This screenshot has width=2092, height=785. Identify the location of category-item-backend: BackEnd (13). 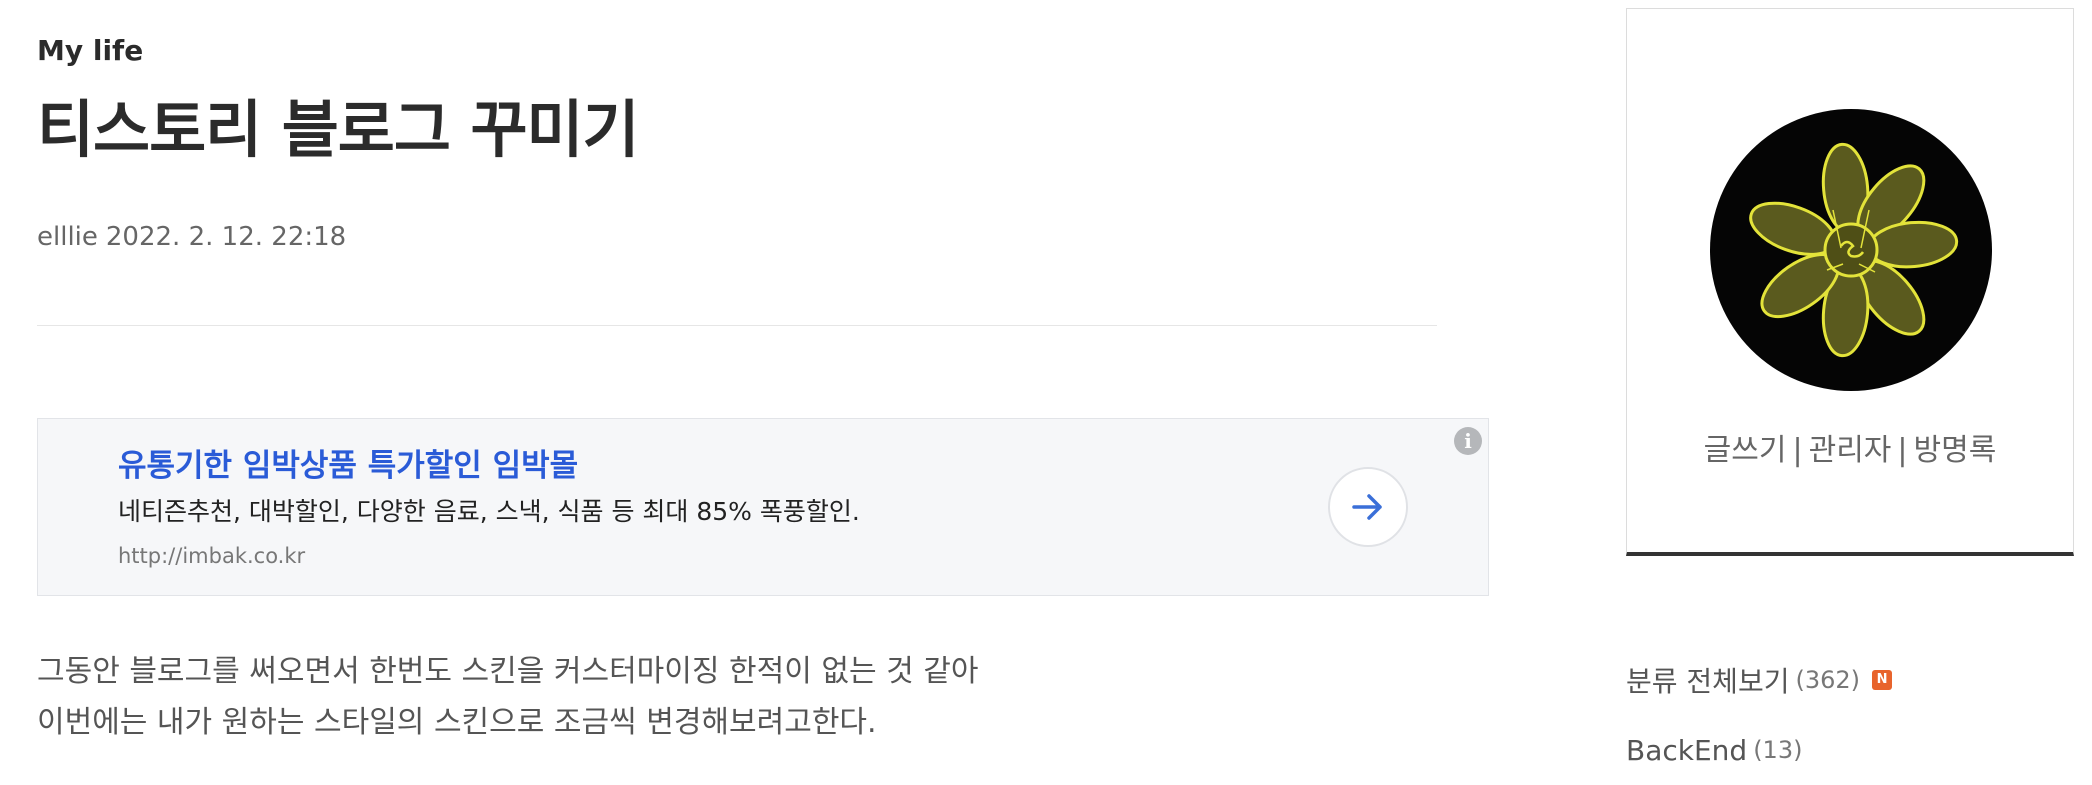
(1759, 750).